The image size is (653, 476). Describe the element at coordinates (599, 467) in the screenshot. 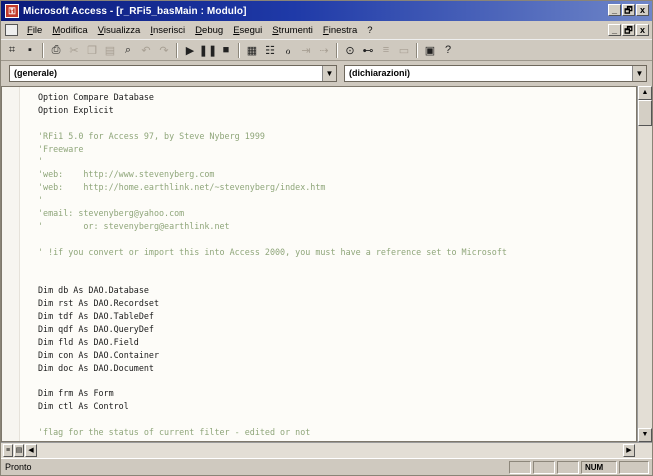

I see `num-lock-indicator: NUM` at that location.